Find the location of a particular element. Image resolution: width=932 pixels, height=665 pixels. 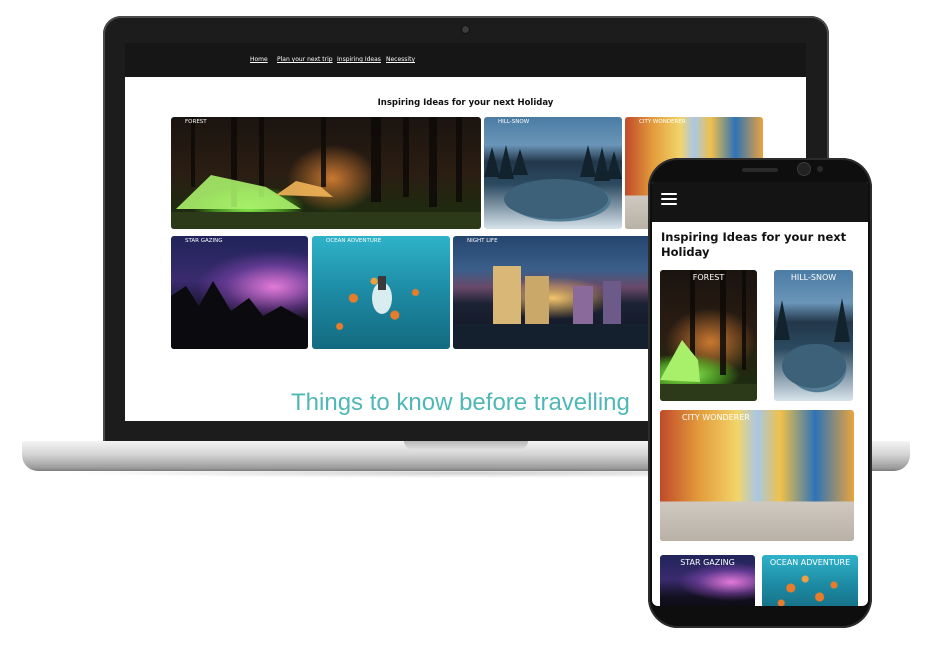

tile-city-wonderer: CITY WONDERER is located at coordinates (757, 475).